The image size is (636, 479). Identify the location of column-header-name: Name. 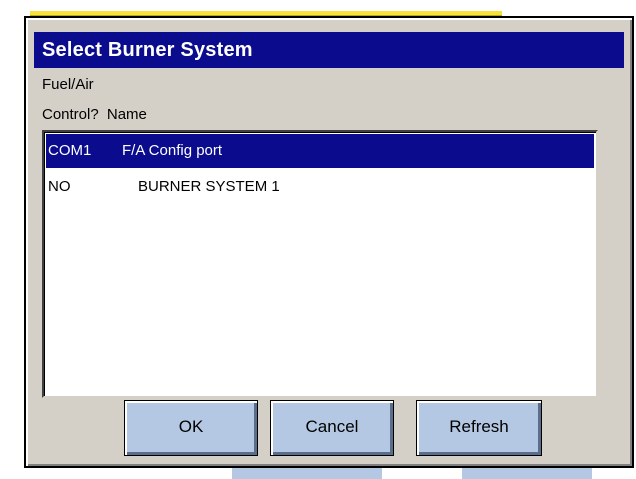
(126, 114).